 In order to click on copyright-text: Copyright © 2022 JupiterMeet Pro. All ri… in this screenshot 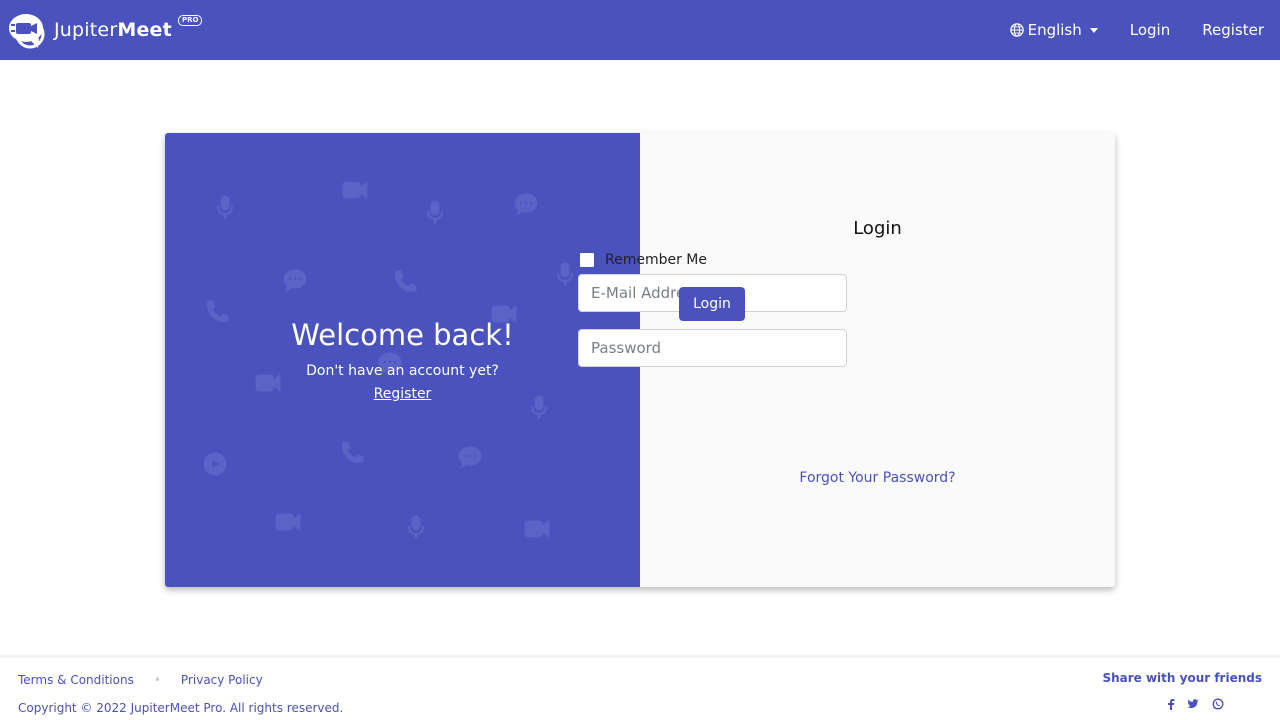, I will do `click(181, 708)`.